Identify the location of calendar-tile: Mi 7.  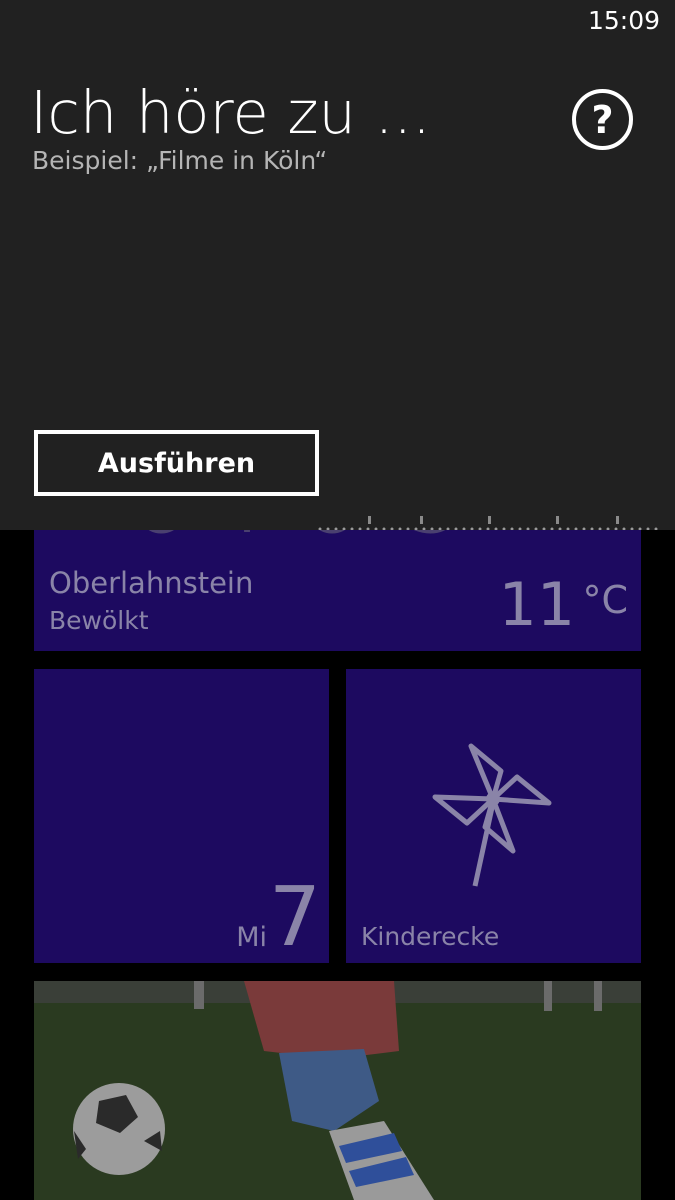
(181, 816).